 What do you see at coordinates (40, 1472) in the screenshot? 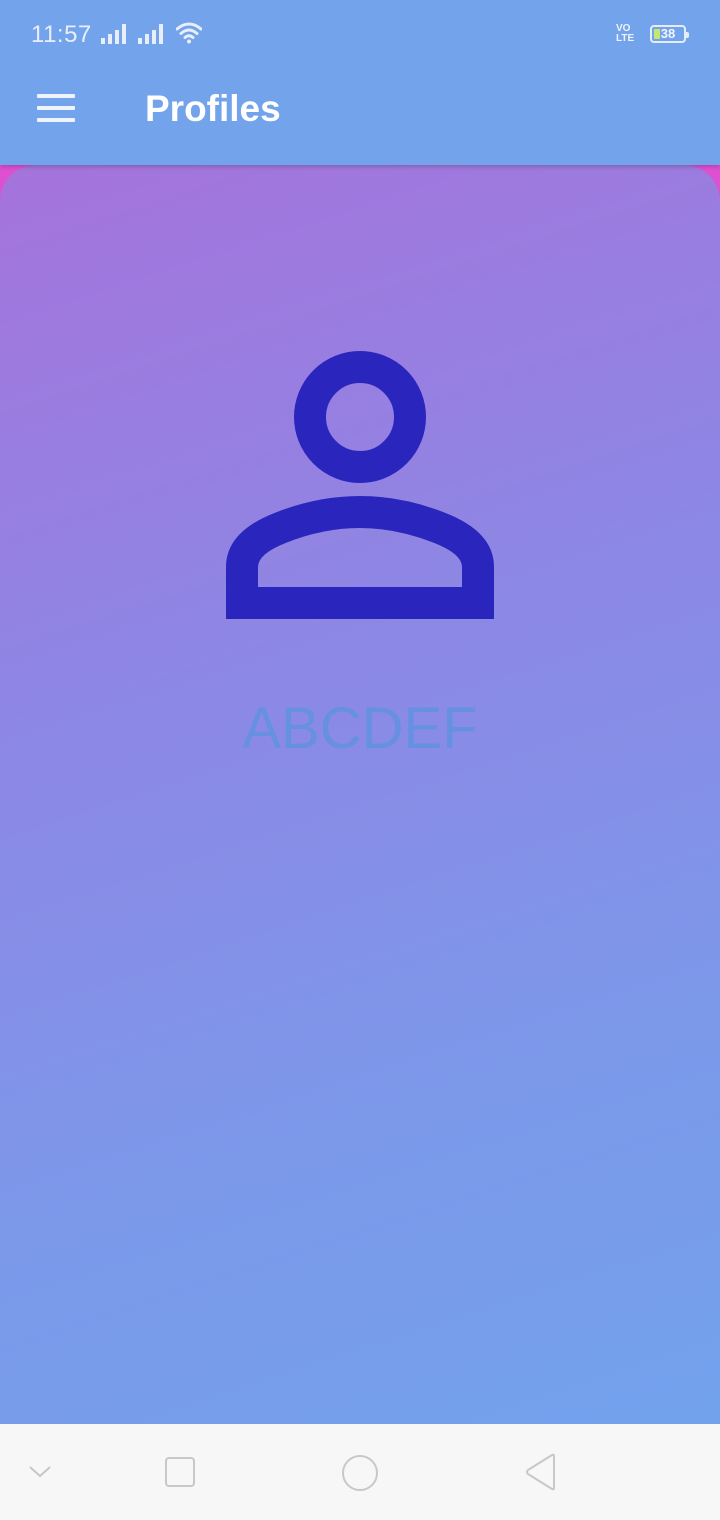
I see `collapse-chevron-icon` at bounding box center [40, 1472].